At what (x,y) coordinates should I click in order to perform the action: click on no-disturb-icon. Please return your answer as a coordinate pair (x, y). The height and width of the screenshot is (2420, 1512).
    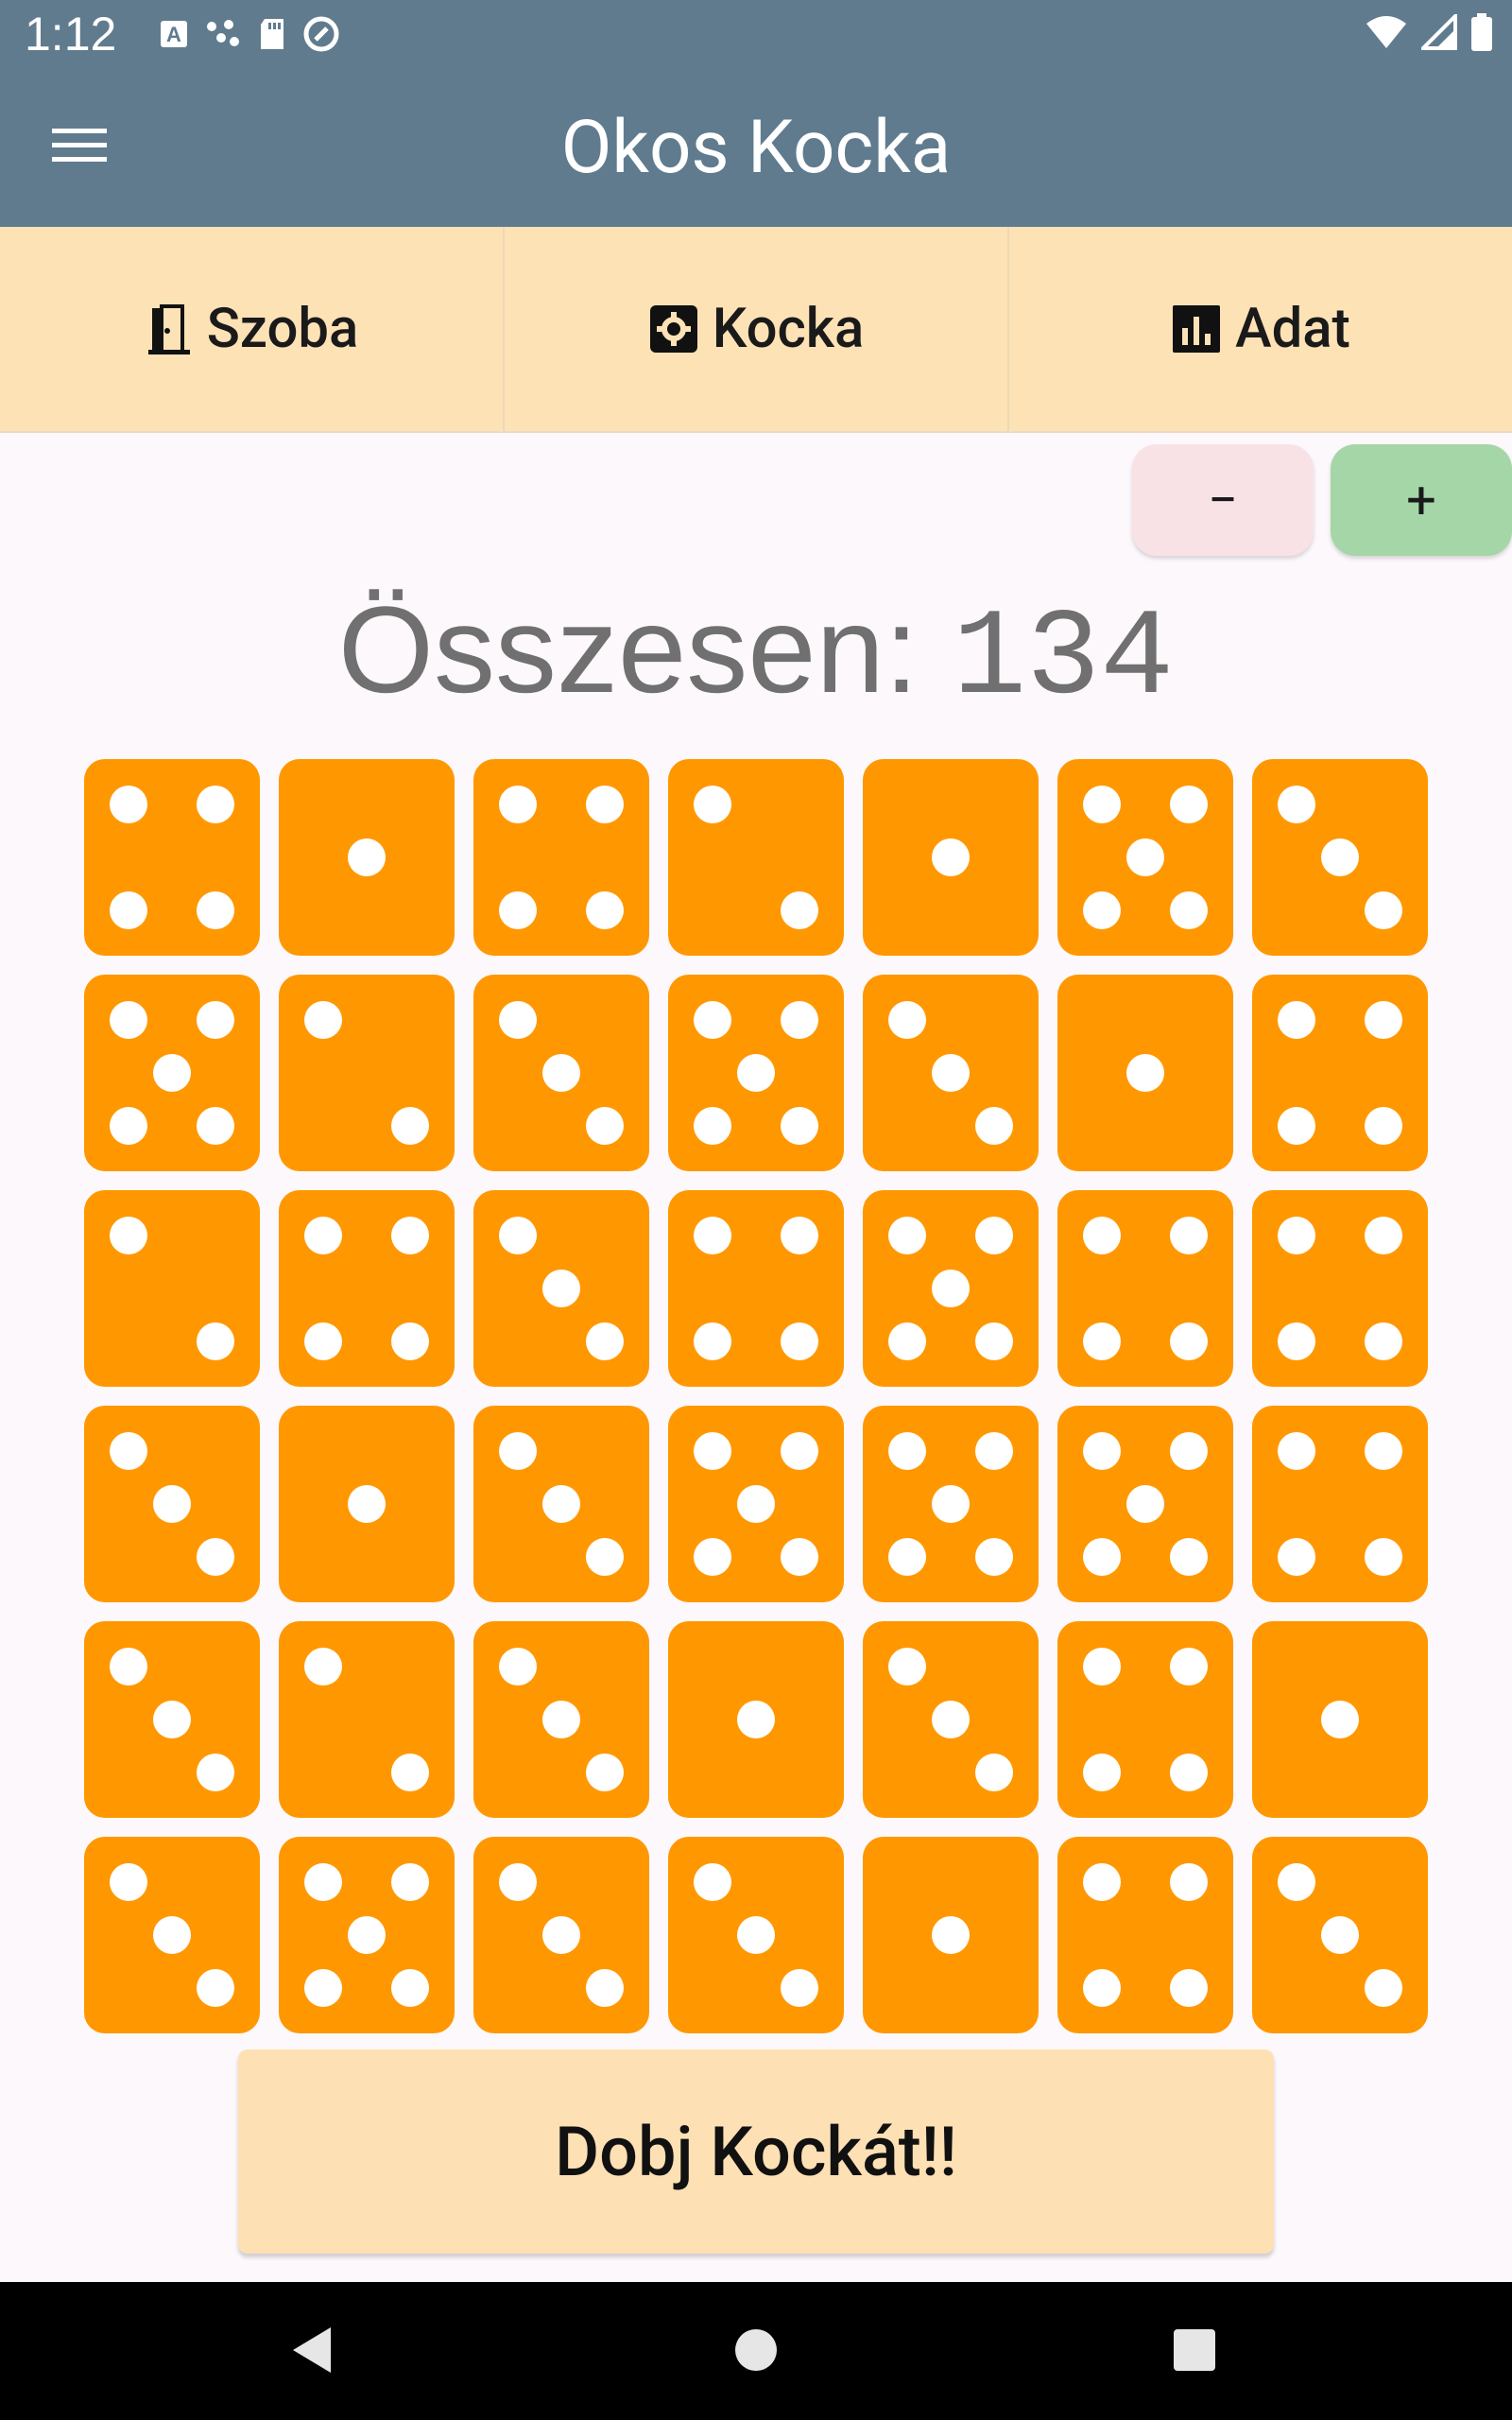
    Looking at the image, I should click on (321, 34).